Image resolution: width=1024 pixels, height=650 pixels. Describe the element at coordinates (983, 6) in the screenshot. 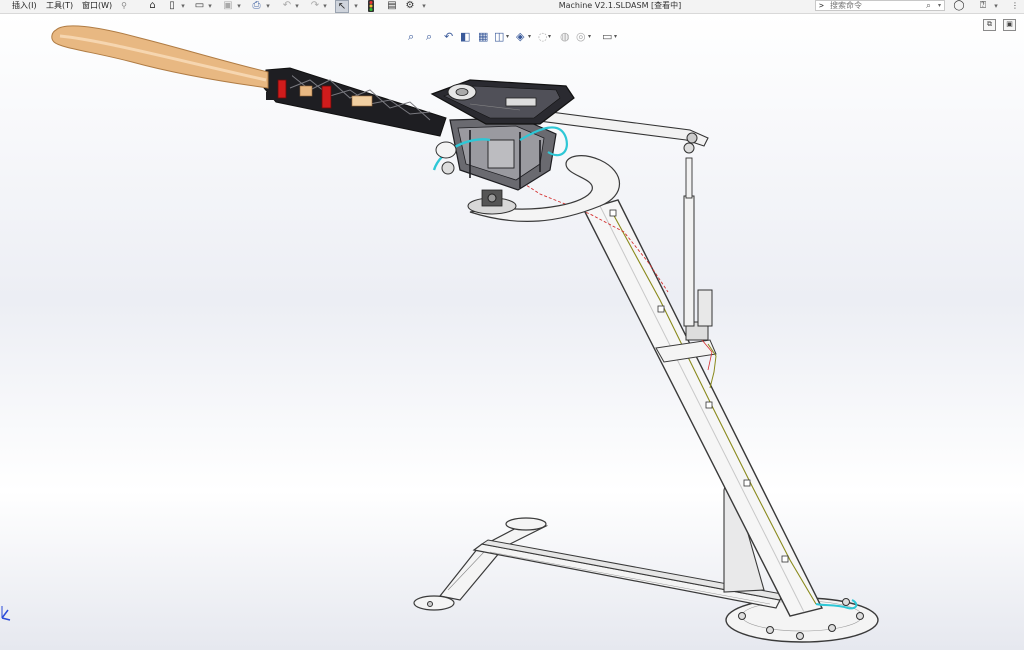

I see `help-icon: ⍰` at that location.